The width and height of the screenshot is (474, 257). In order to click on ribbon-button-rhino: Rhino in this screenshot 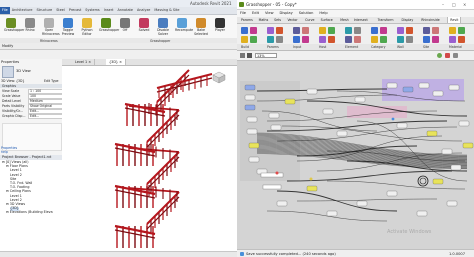, I will do `click(30, 25)`.